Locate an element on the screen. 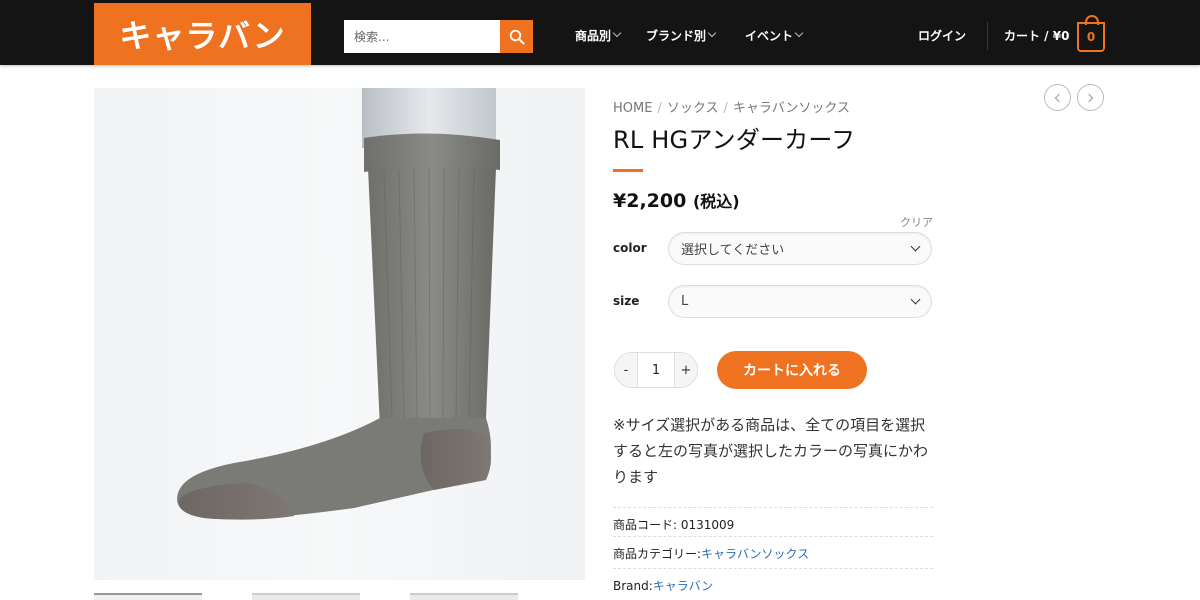 This screenshot has height=600, width=1200. site-logo: キャラバン is located at coordinates (202, 34).